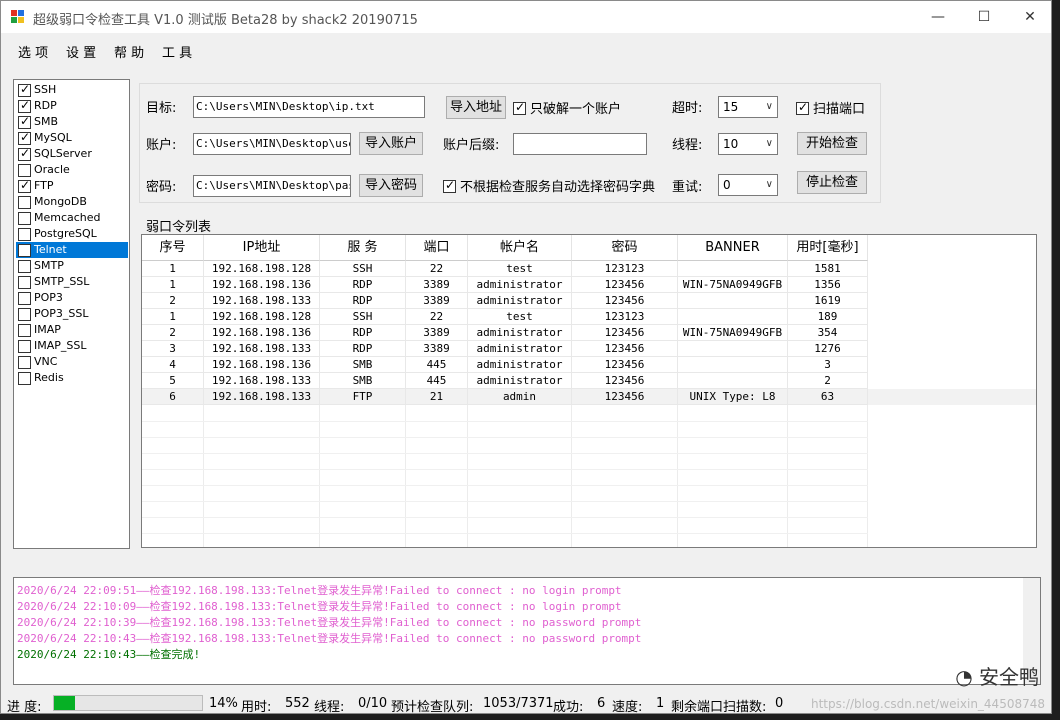 The image size is (1060, 720). Describe the element at coordinates (567, 107) in the screenshot. I see `crack-one-checkbox: 只破解一个账户` at that location.